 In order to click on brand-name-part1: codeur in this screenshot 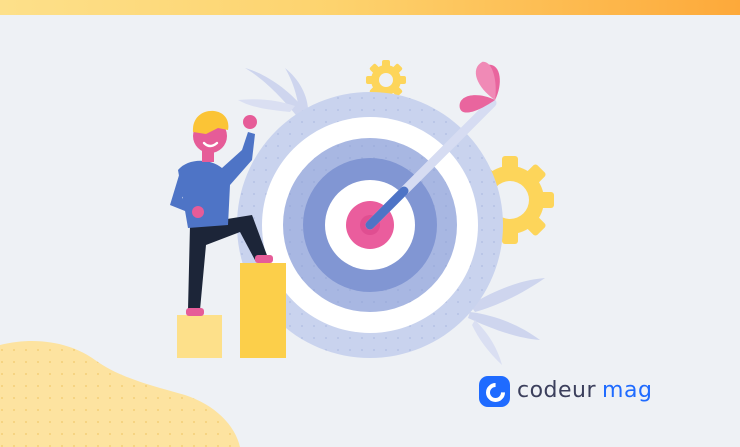, I will do `click(557, 390)`.